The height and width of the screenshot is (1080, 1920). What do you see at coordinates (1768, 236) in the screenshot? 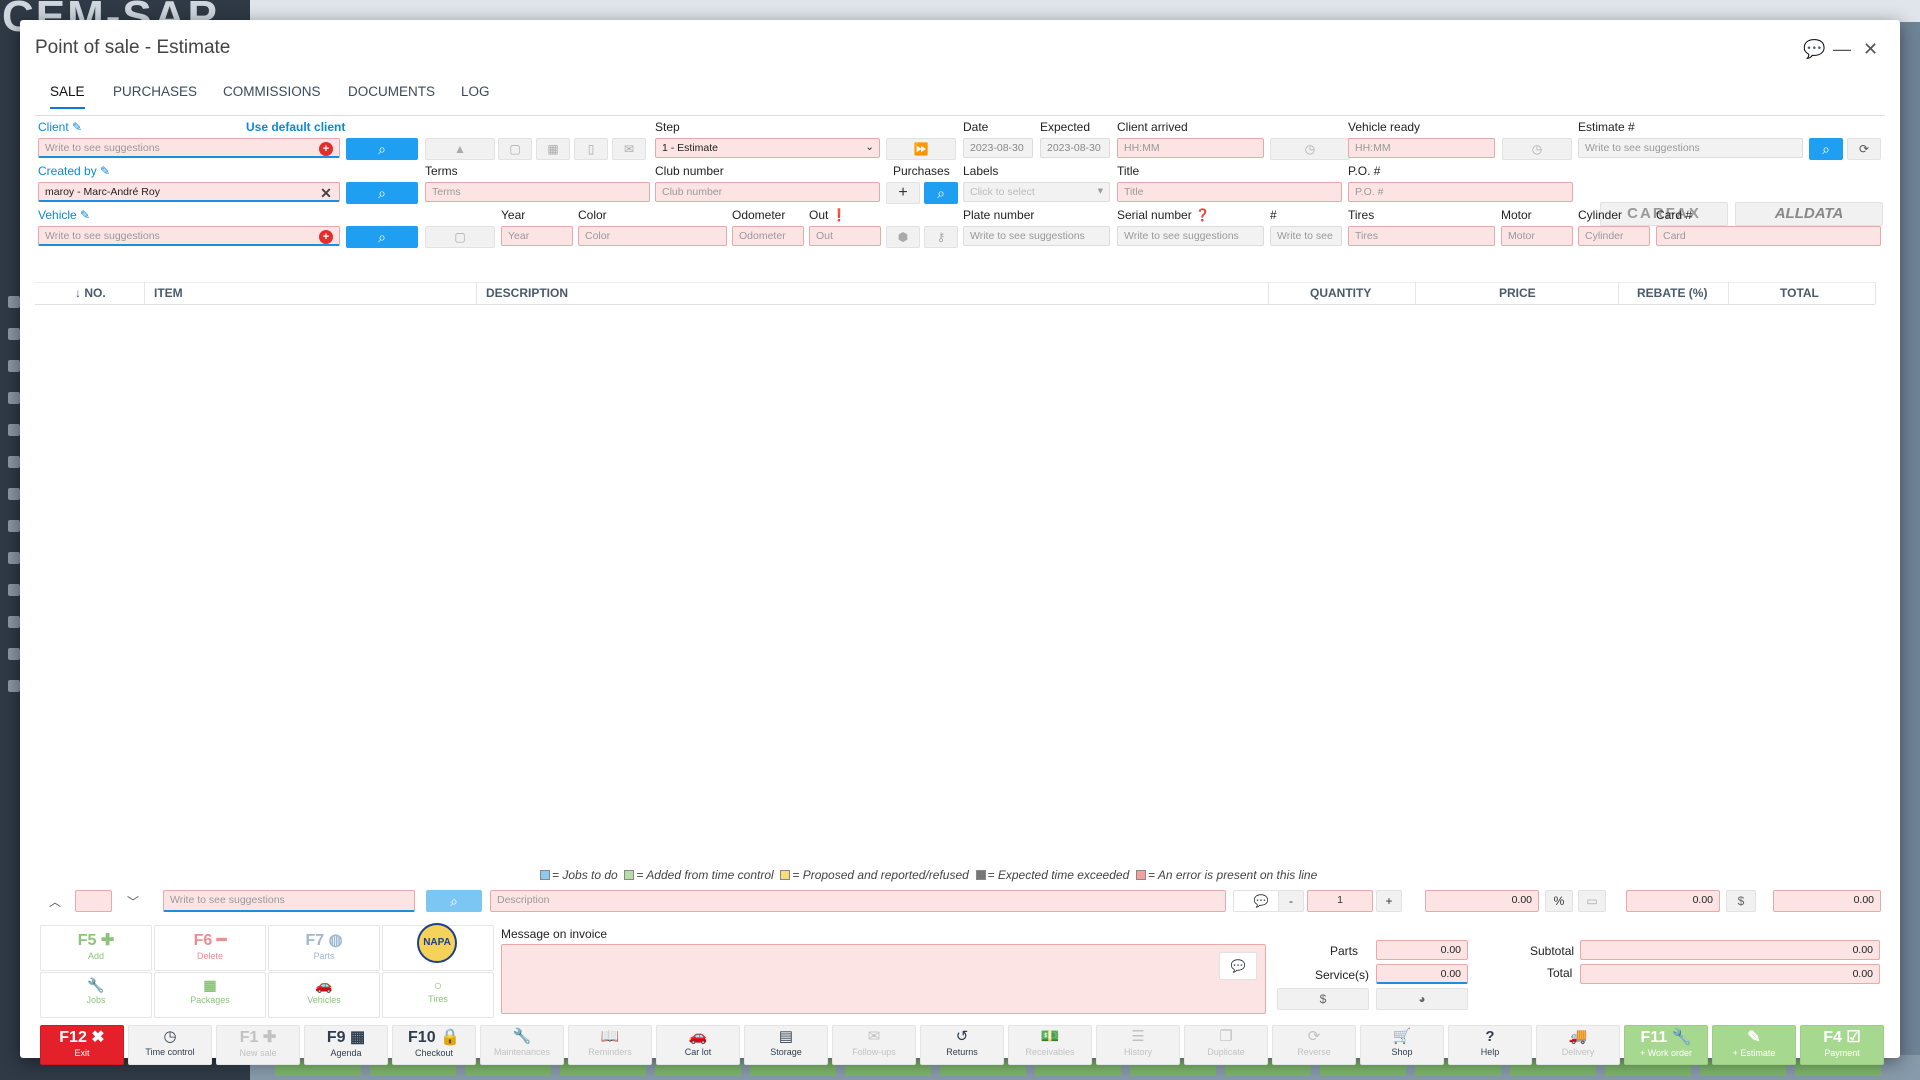
I see `card-field: Card` at bounding box center [1768, 236].